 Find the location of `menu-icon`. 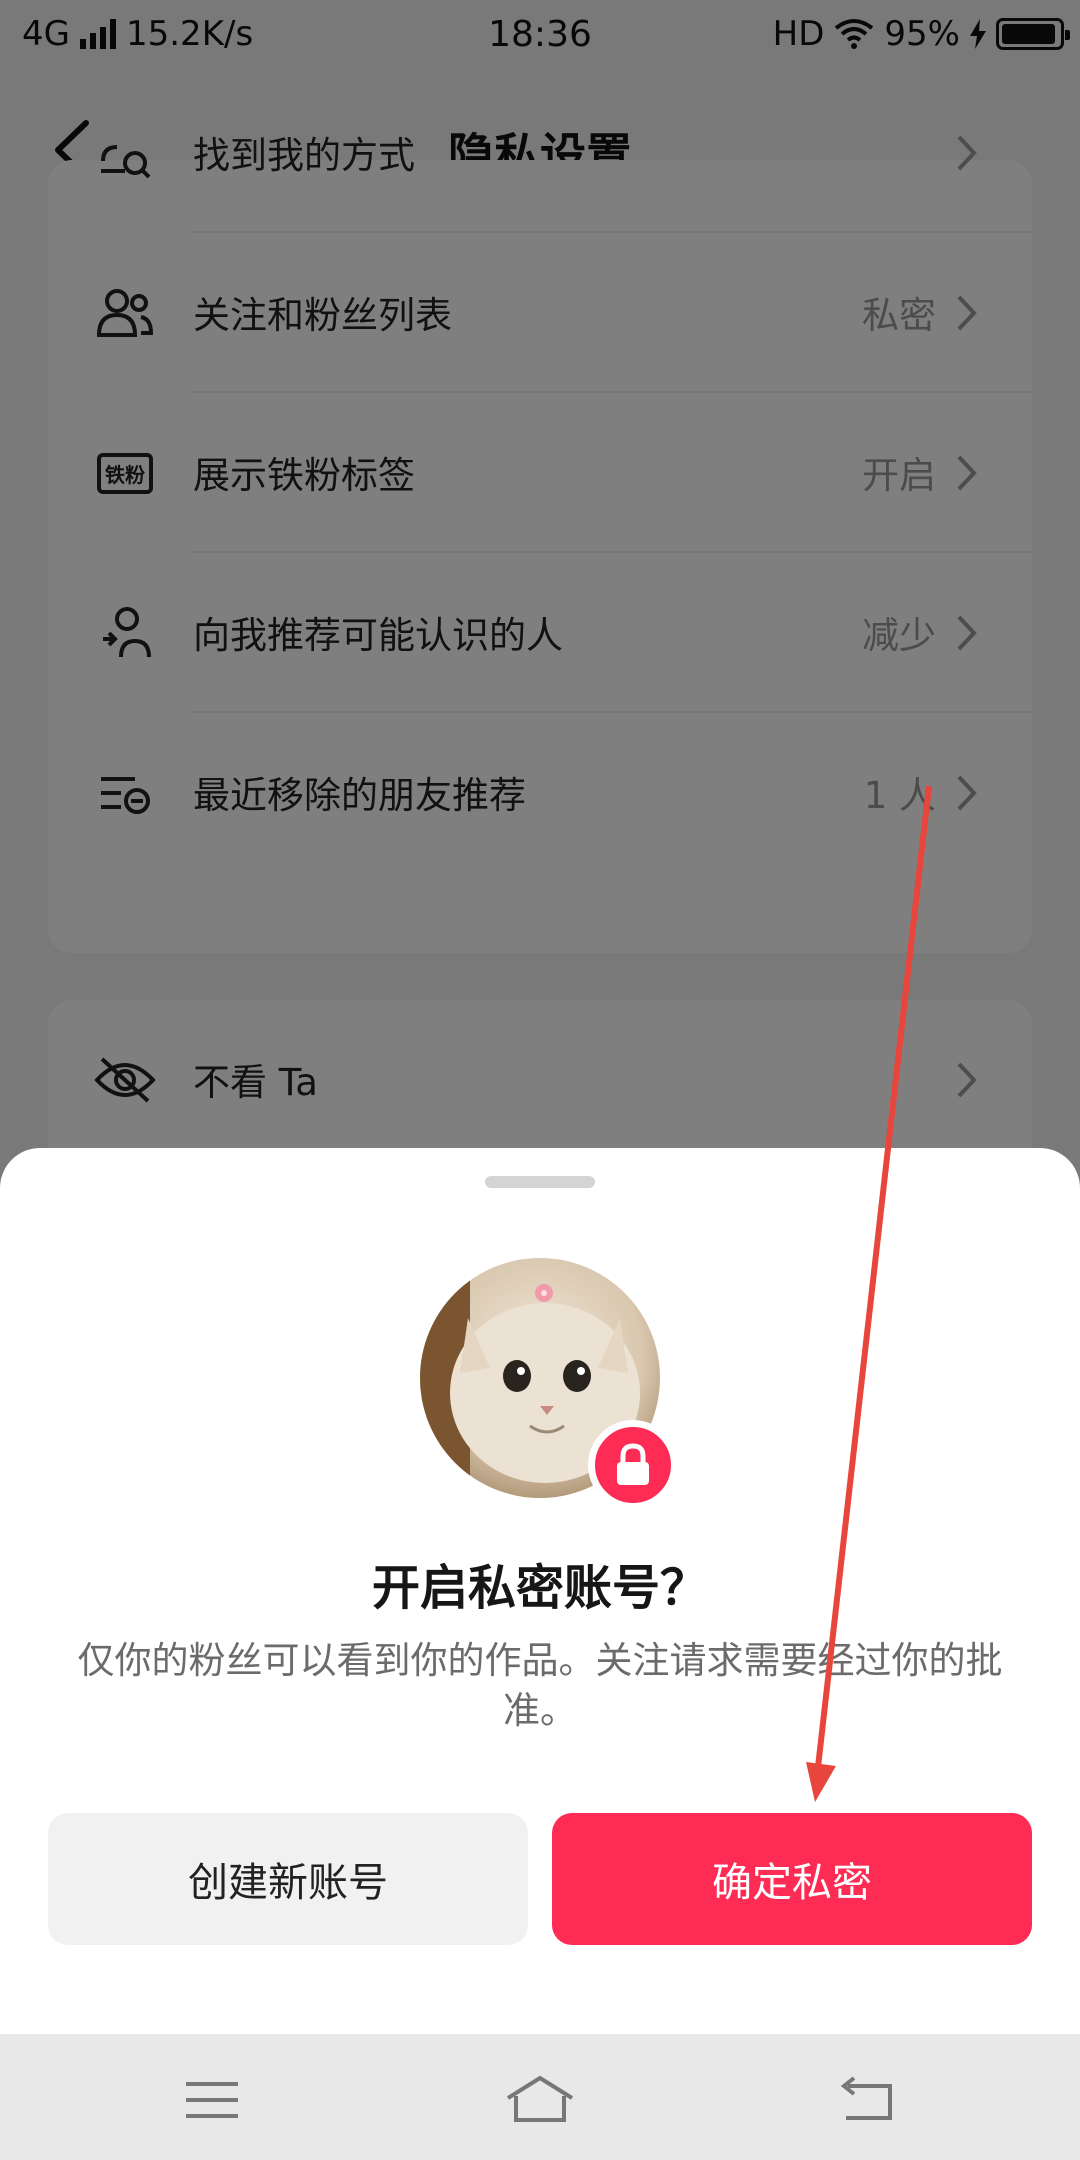

menu-icon is located at coordinates (212, 2100).